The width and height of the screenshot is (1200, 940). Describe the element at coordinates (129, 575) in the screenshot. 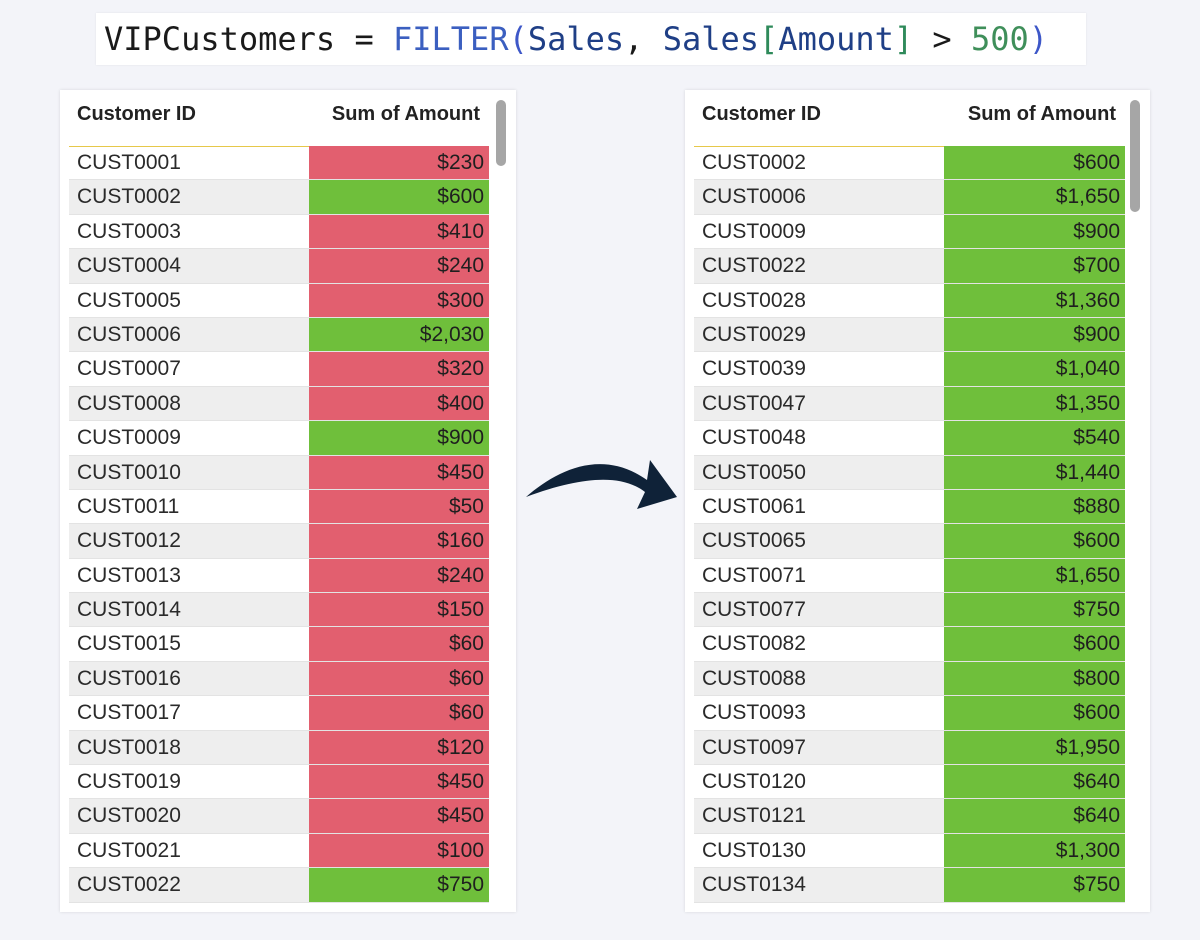

I see `customer-id-cell: CUST0013` at that location.